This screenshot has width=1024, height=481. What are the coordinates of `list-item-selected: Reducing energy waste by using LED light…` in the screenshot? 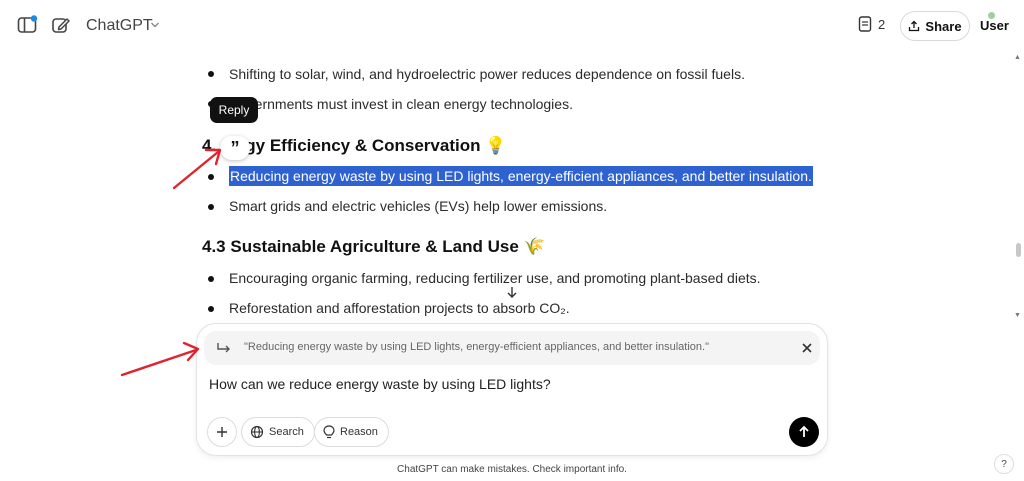 It's located at (521, 176).